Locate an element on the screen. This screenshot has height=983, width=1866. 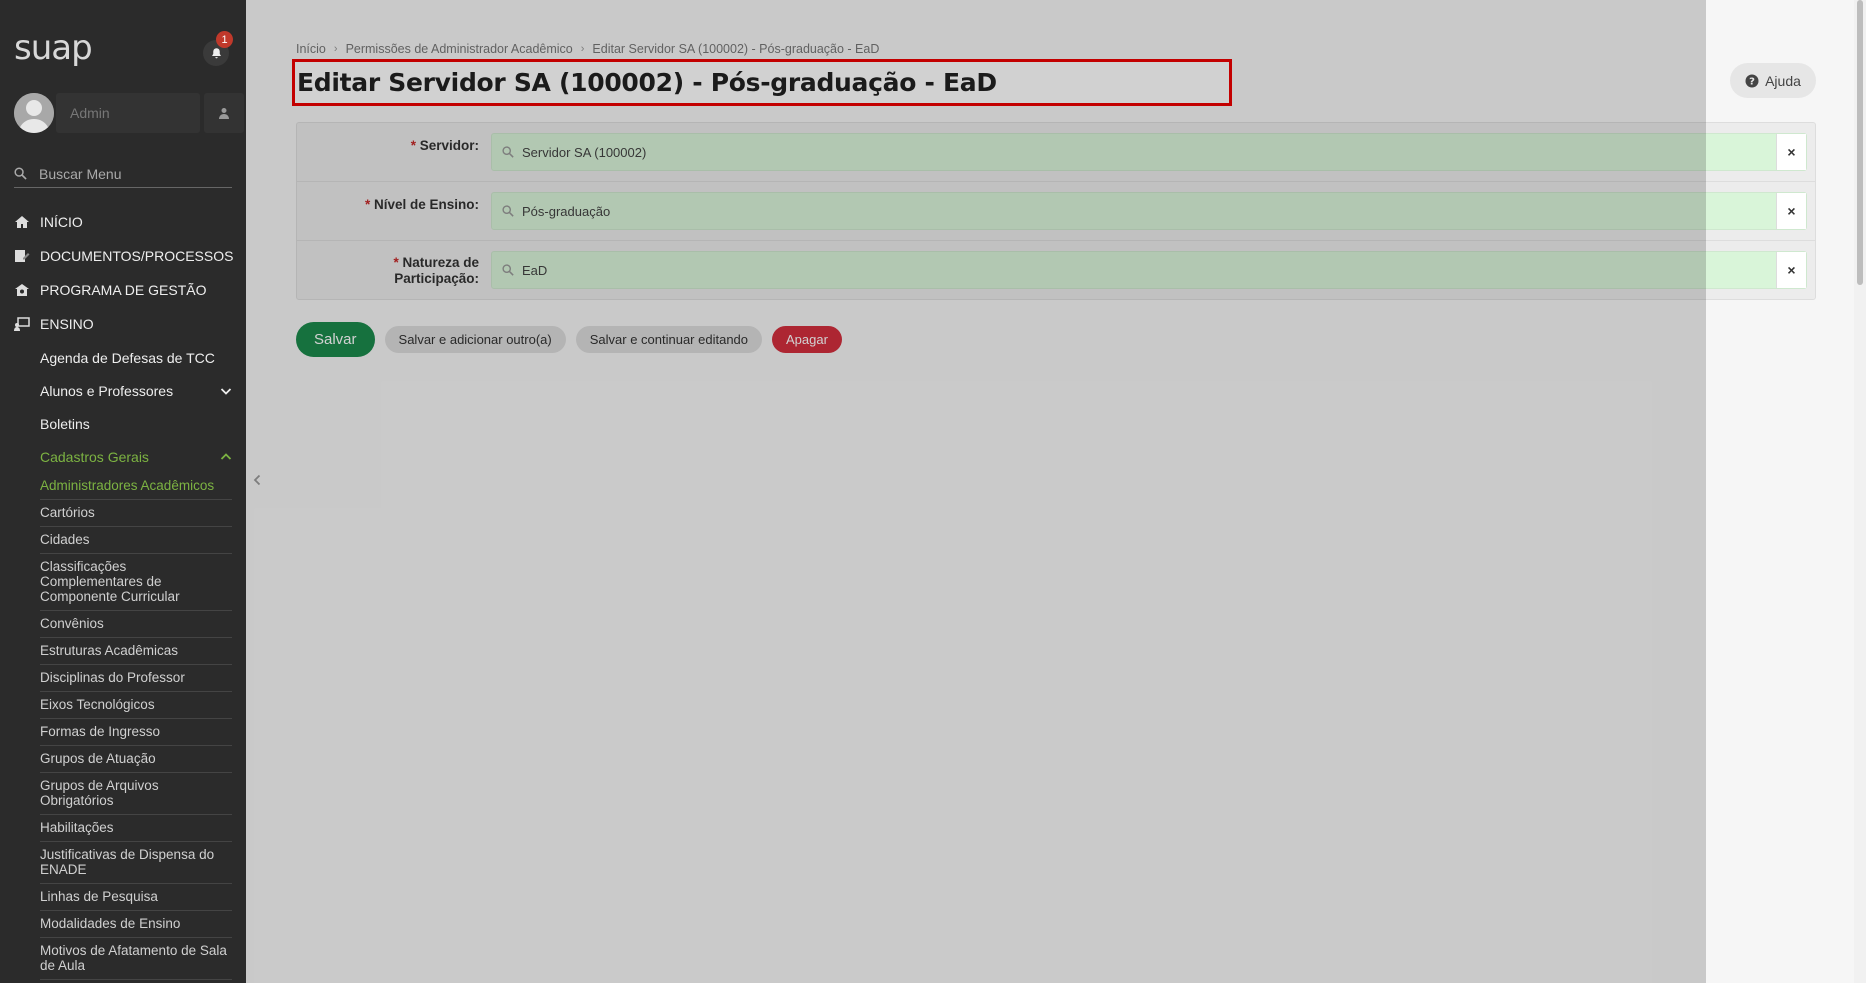
scrollbar-thumb is located at coordinates (1860, 142).